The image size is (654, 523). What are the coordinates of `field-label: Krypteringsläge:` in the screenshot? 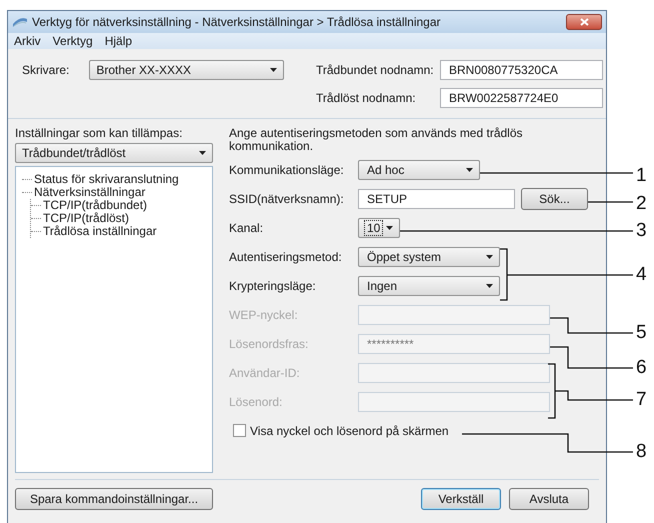 It's located at (272, 285).